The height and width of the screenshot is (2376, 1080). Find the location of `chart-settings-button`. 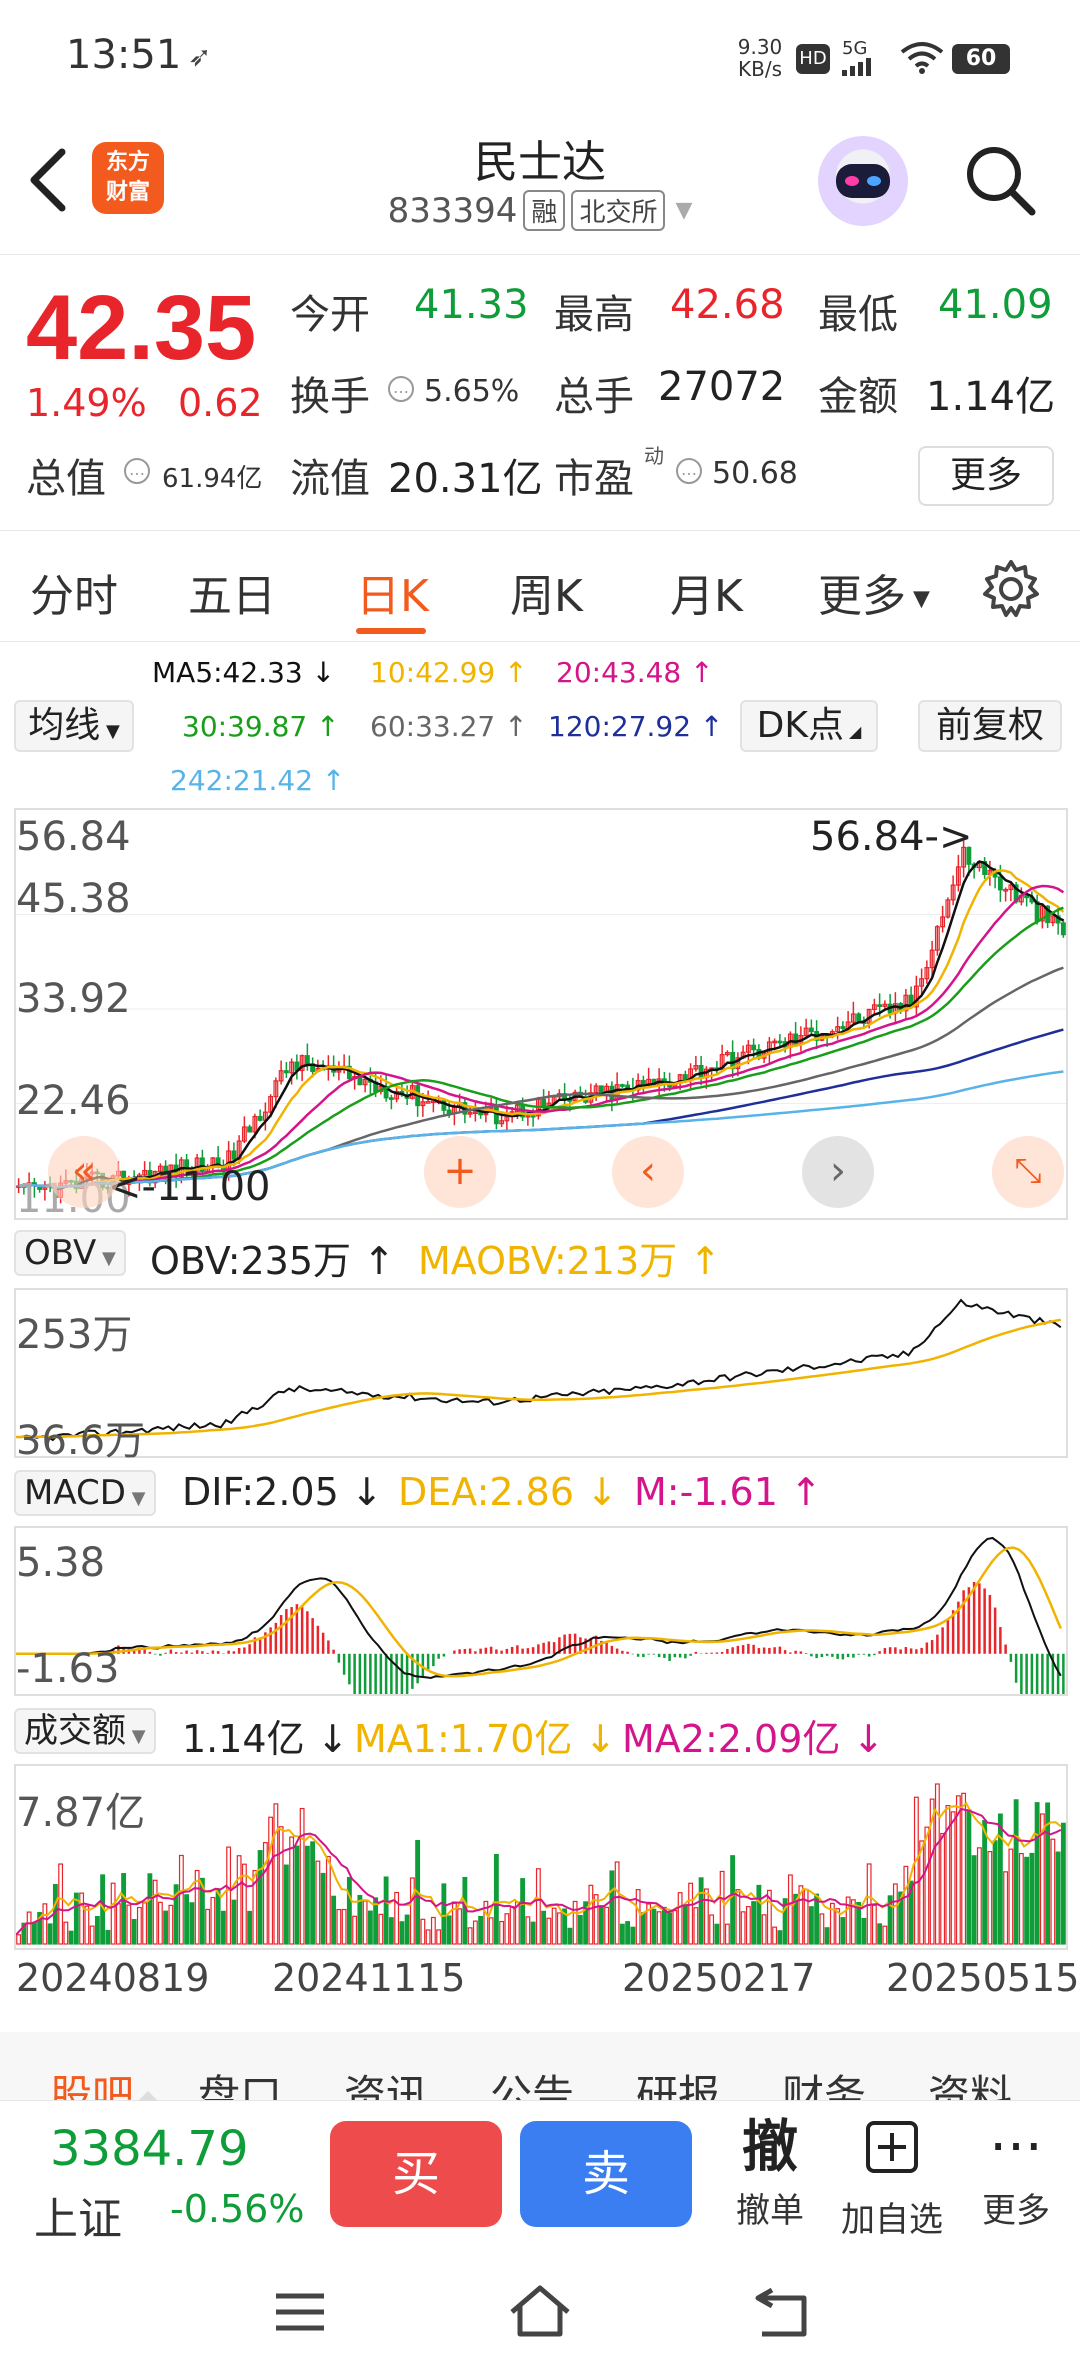

chart-settings-button is located at coordinates (1011, 591).